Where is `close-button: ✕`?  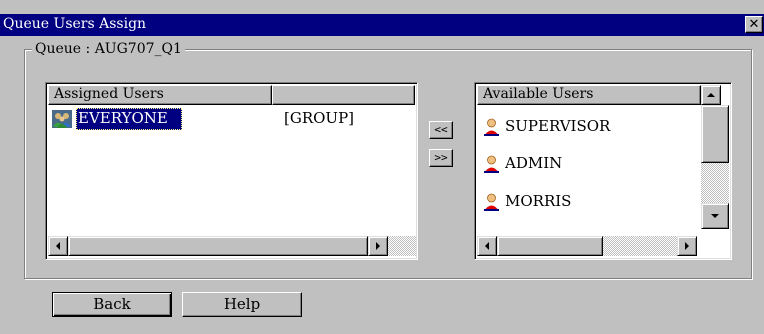
close-button: ✕ is located at coordinates (754, 24).